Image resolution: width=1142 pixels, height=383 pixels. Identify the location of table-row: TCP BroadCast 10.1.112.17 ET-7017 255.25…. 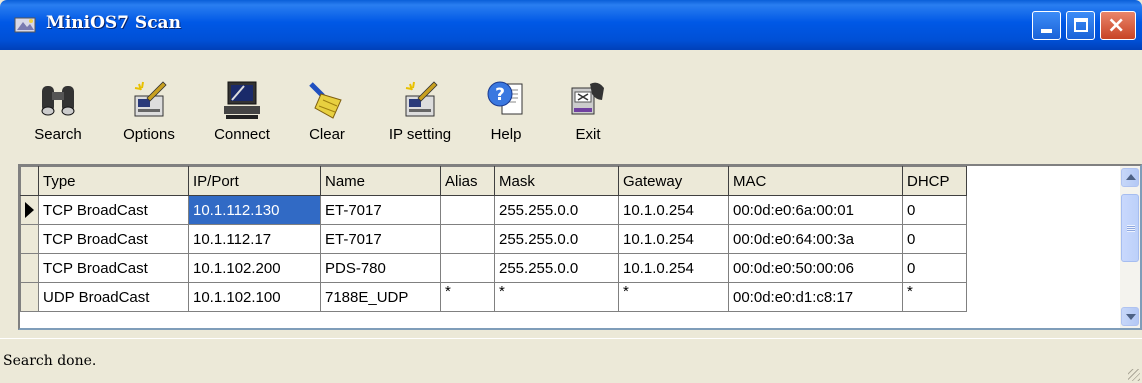
(493, 239).